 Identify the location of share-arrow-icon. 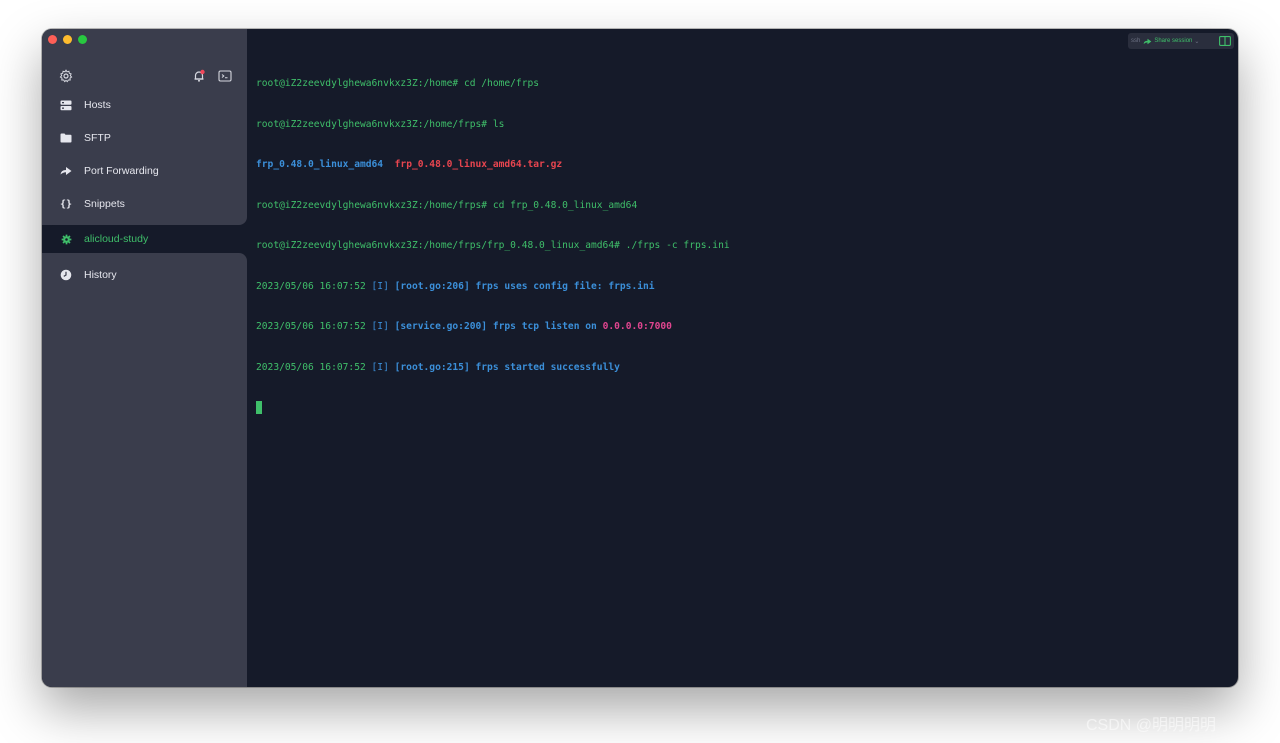
(1147, 41).